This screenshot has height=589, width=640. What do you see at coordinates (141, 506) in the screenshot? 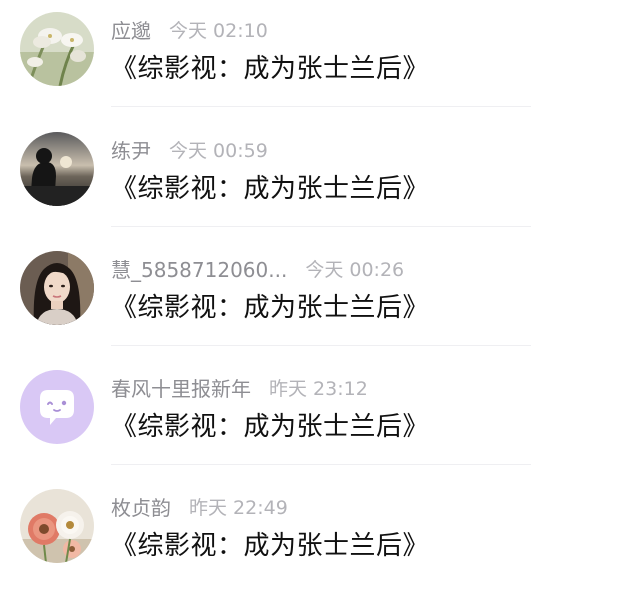
I see `sender-name: 枚贞韵` at bounding box center [141, 506].